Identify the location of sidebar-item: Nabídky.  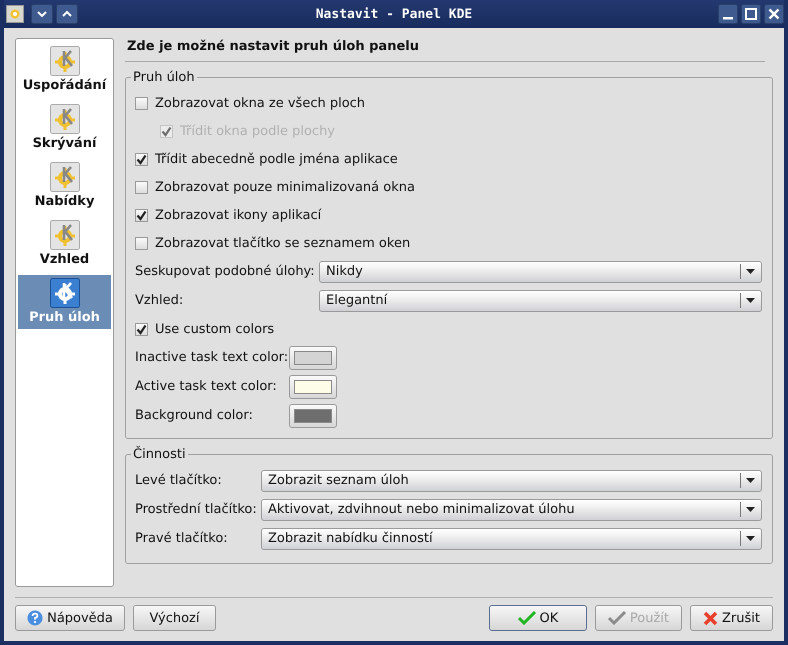
(64, 186).